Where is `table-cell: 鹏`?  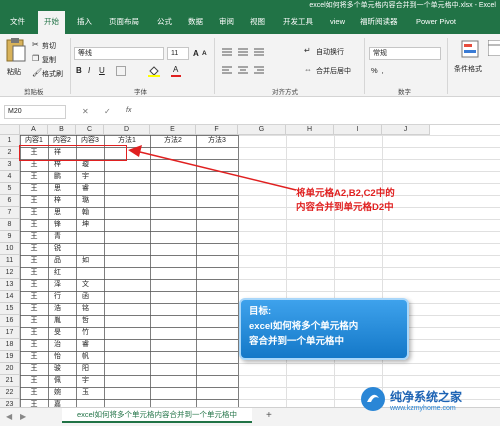
table-cell: 鹏 is located at coordinates (62, 177).